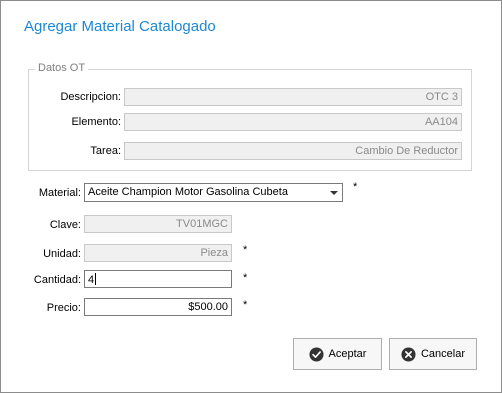  What do you see at coordinates (293, 151) in the screenshot?
I see `tarea-field: Cambio De Reductor` at bounding box center [293, 151].